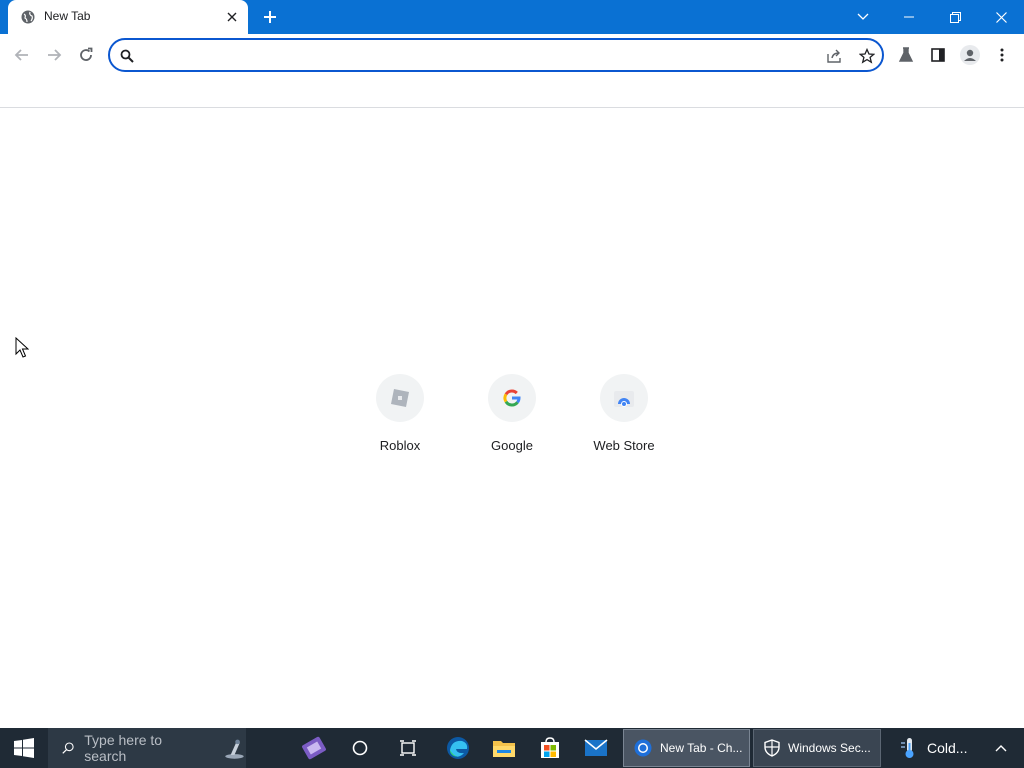 The width and height of the screenshot is (1024, 768). Describe the element at coordinates (835, 56) in the screenshot. I see `share-icon` at that location.